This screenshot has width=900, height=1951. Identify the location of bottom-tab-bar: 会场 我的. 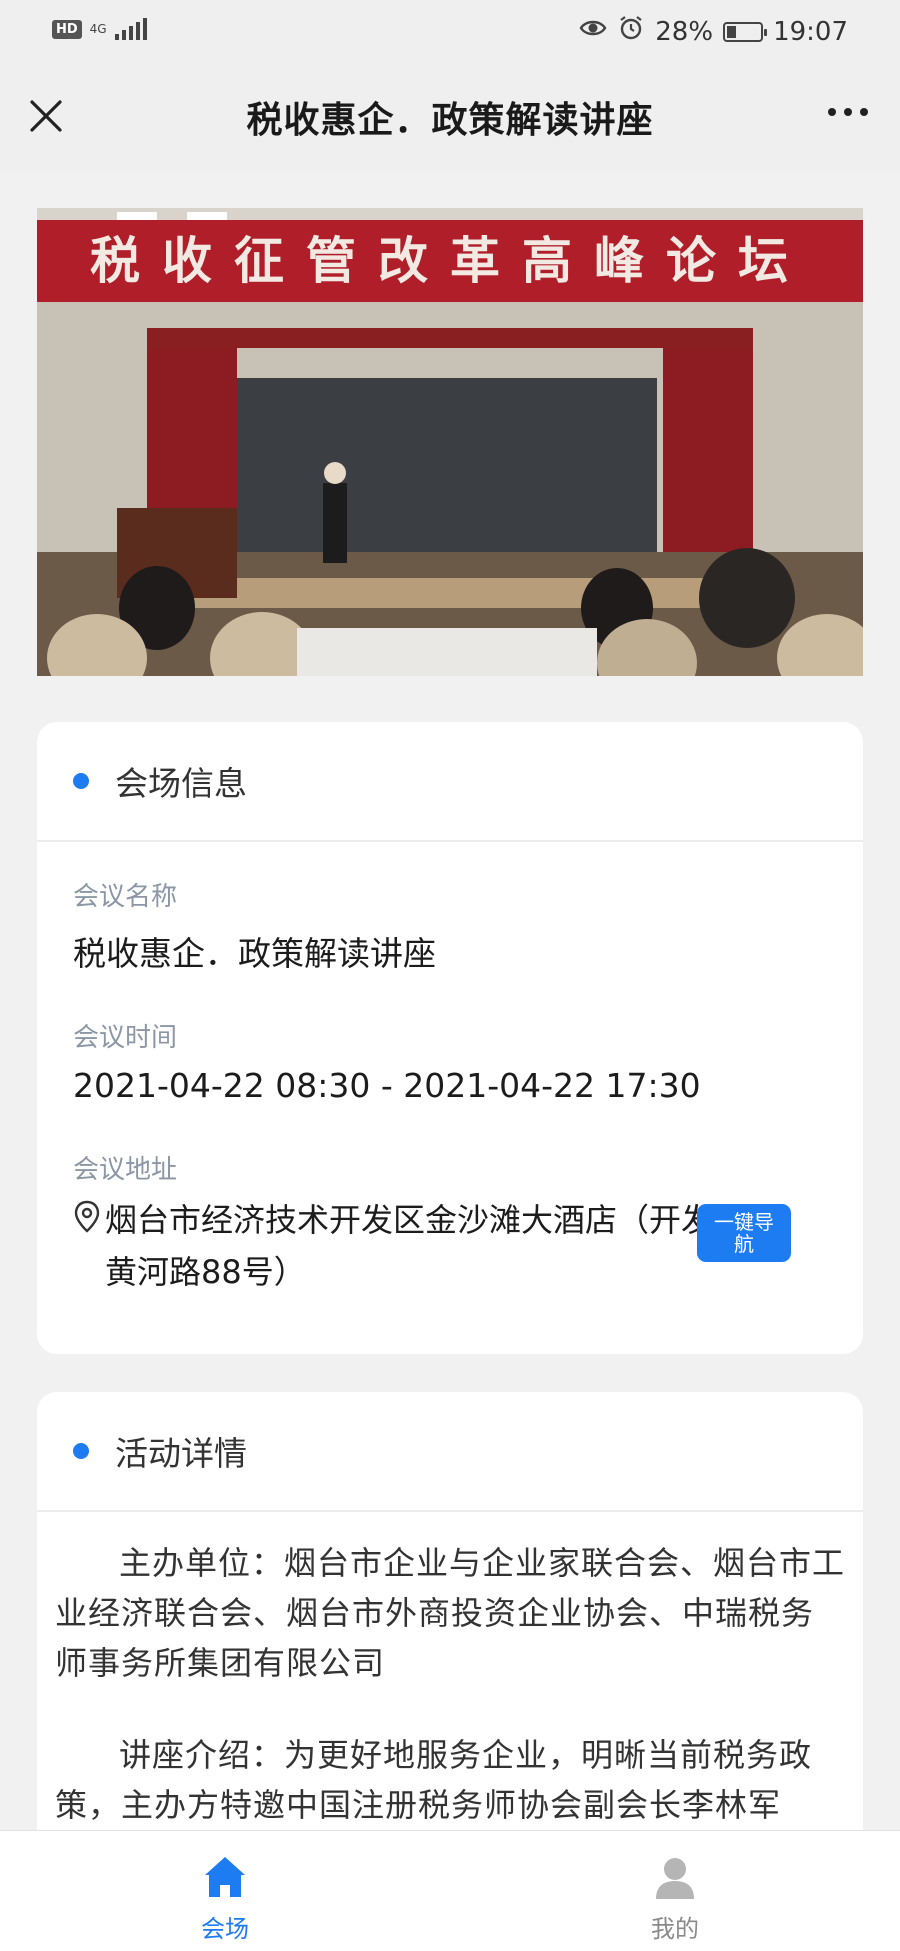
(450, 1890).